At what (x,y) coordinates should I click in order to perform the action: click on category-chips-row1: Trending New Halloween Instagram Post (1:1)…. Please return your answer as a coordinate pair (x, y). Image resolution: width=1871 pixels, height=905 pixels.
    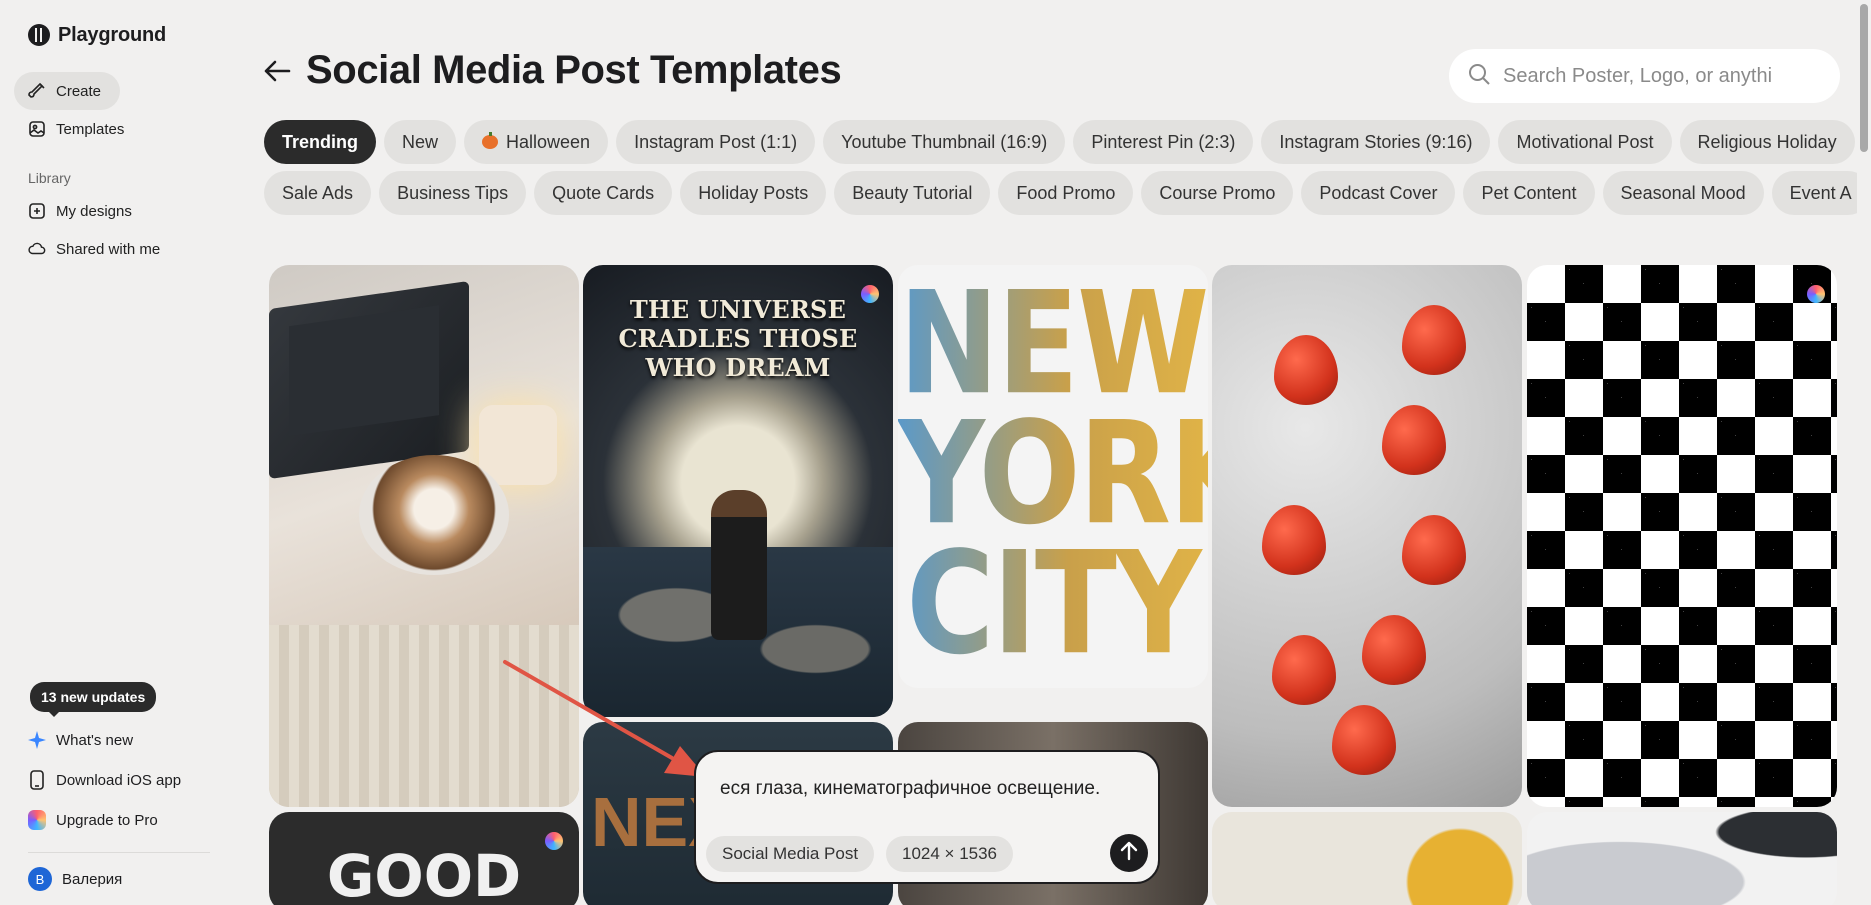
    Looking at the image, I should click on (1061, 142).